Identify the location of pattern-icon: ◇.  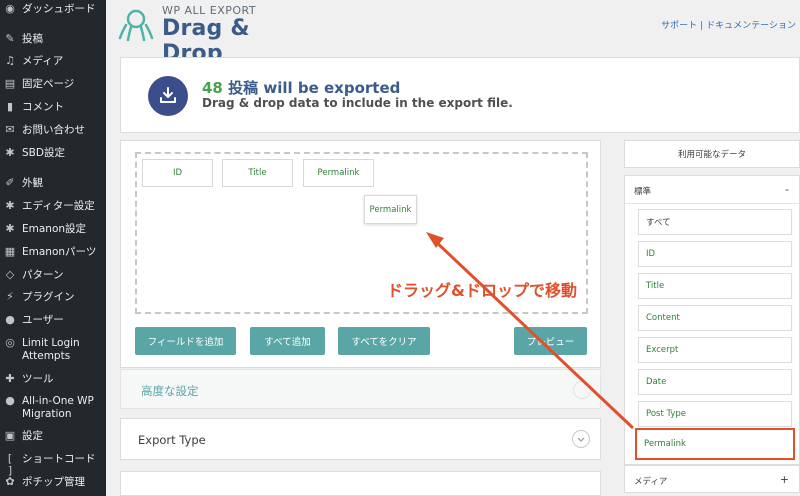
(10, 274).